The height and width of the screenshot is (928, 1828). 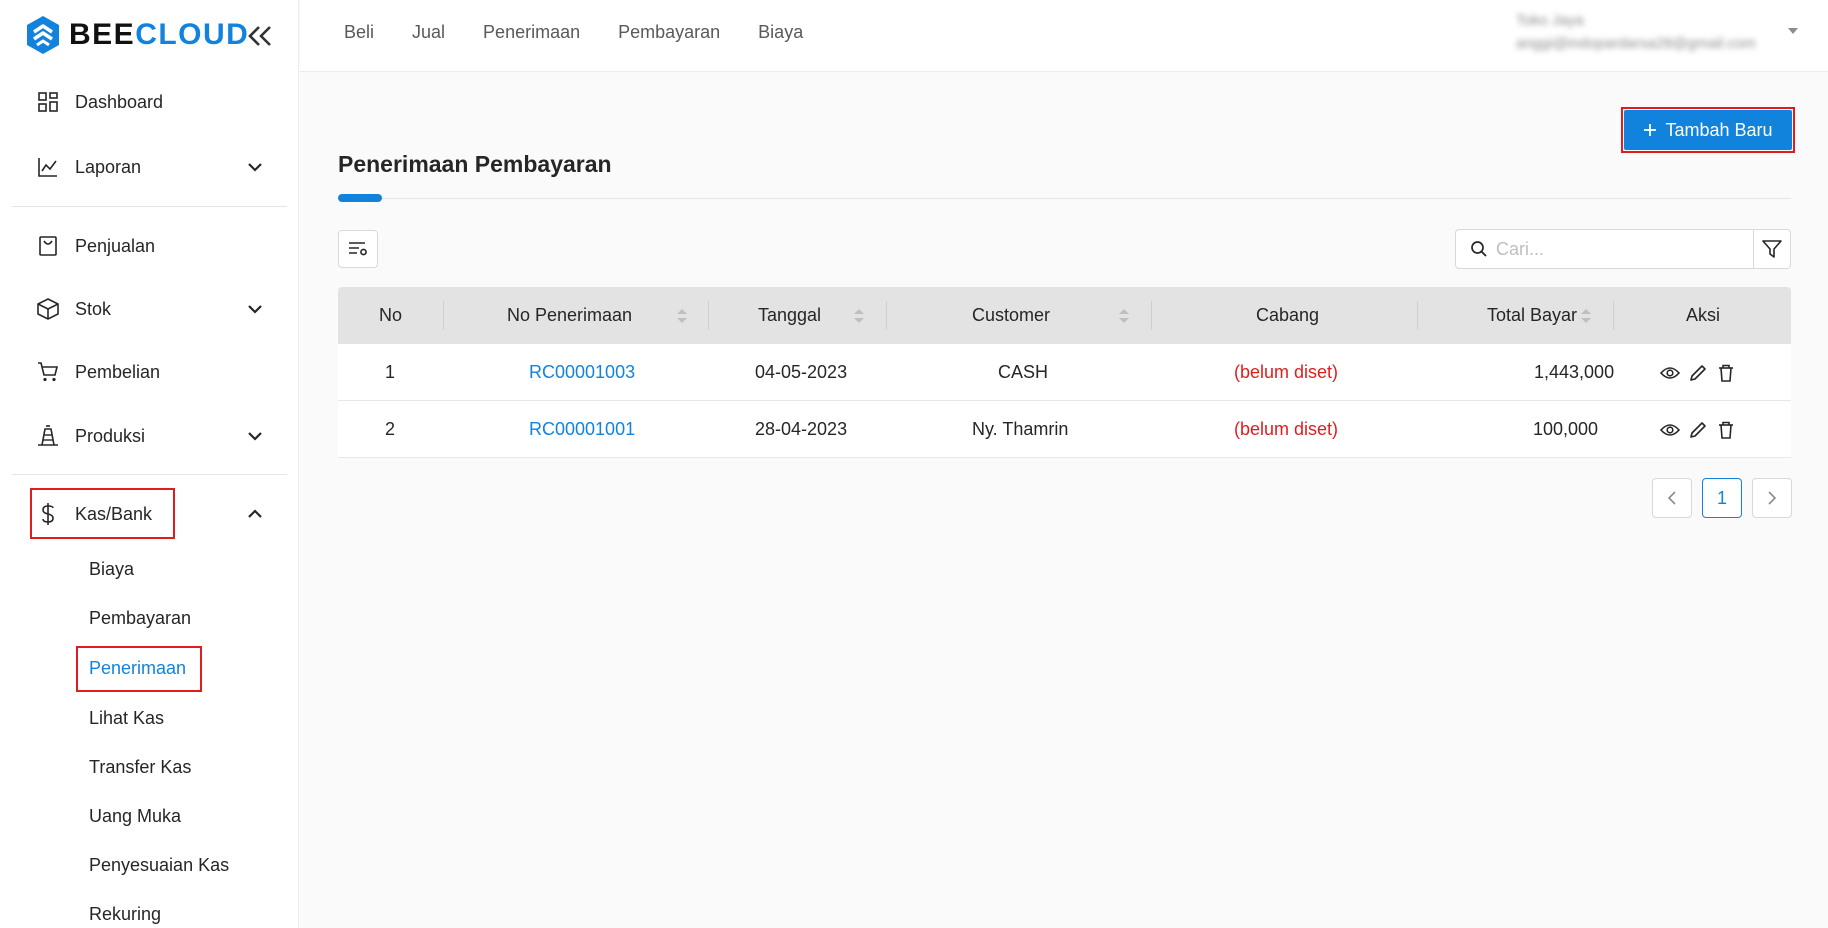 What do you see at coordinates (1636, 43) in the screenshot?
I see `user-email: anggi@indopardarsa28@gmail.com` at bounding box center [1636, 43].